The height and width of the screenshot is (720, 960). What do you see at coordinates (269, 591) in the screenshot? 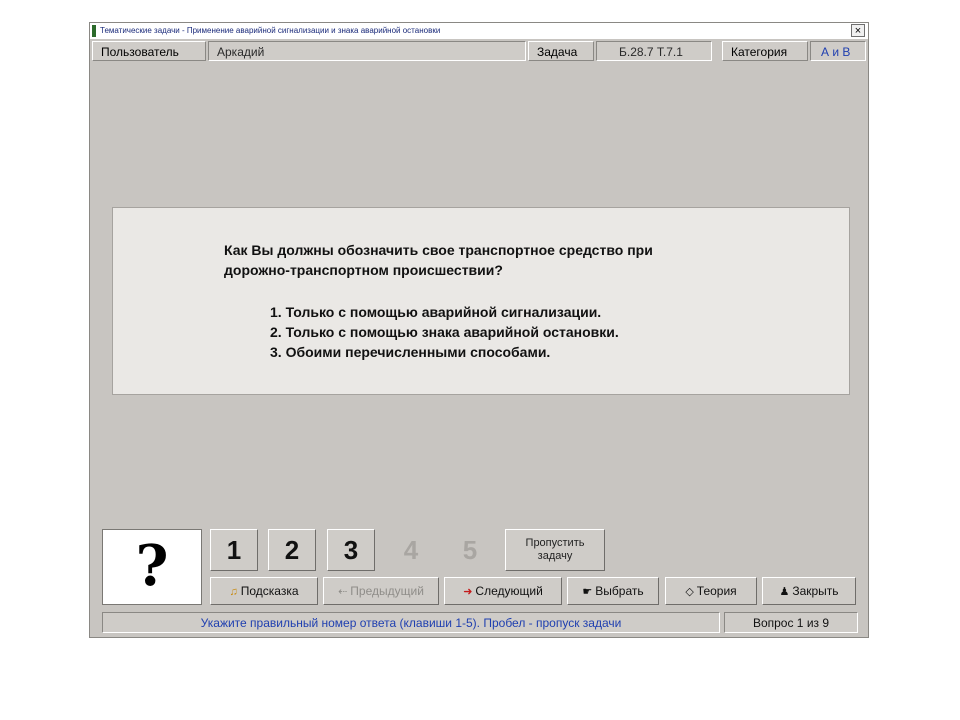
I see `hint-label: Подсказка` at bounding box center [269, 591].